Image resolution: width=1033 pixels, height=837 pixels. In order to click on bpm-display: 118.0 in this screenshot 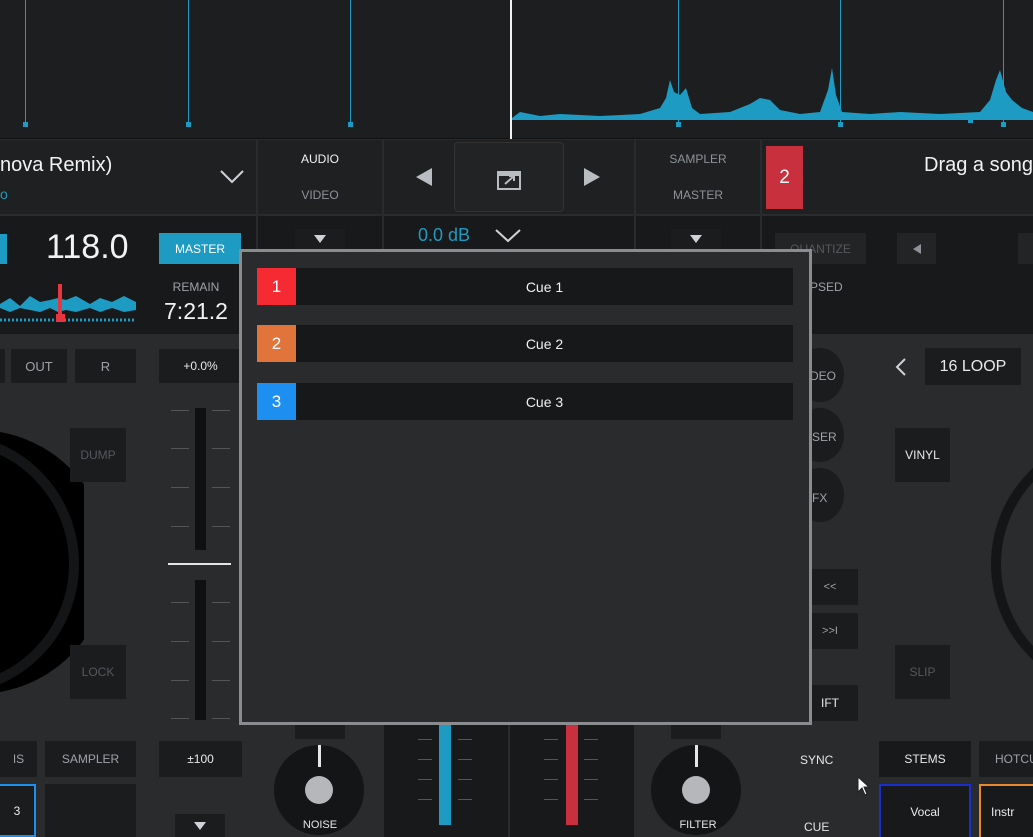, I will do `click(87, 247)`.